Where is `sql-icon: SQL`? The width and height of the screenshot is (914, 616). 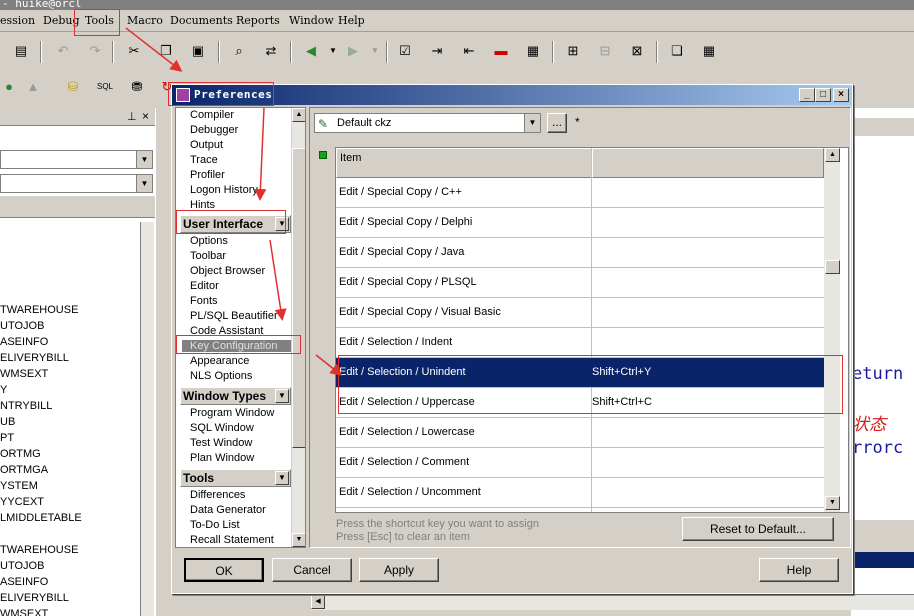 sql-icon: SQL is located at coordinates (105, 87).